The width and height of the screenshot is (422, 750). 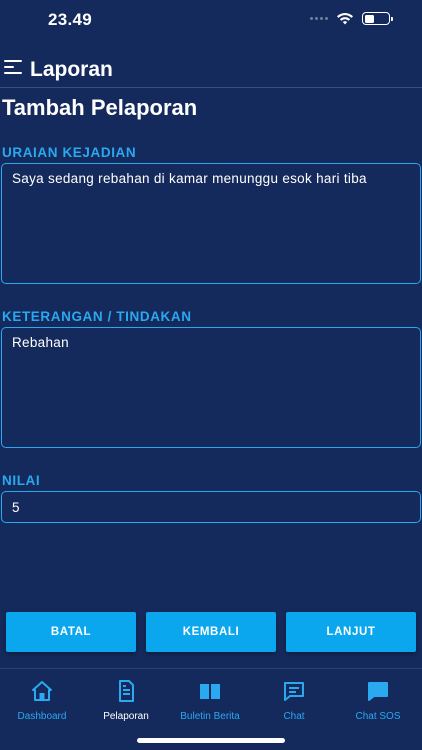 I want to click on document-icon, so click(x=126, y=691).